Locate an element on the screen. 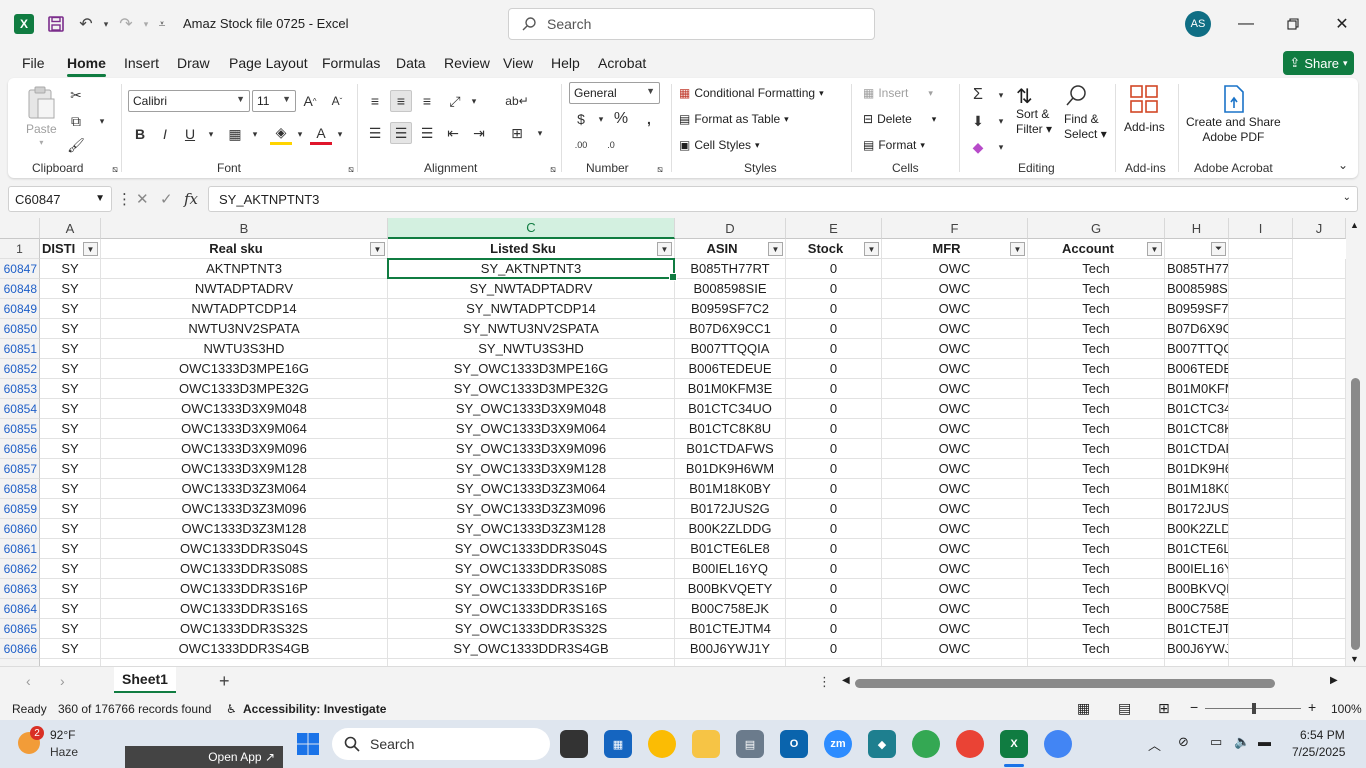 The width and height of the screenshot is (1366, 768). merge-dropdown-icon: ▾ is located at coordinates (540, 133).